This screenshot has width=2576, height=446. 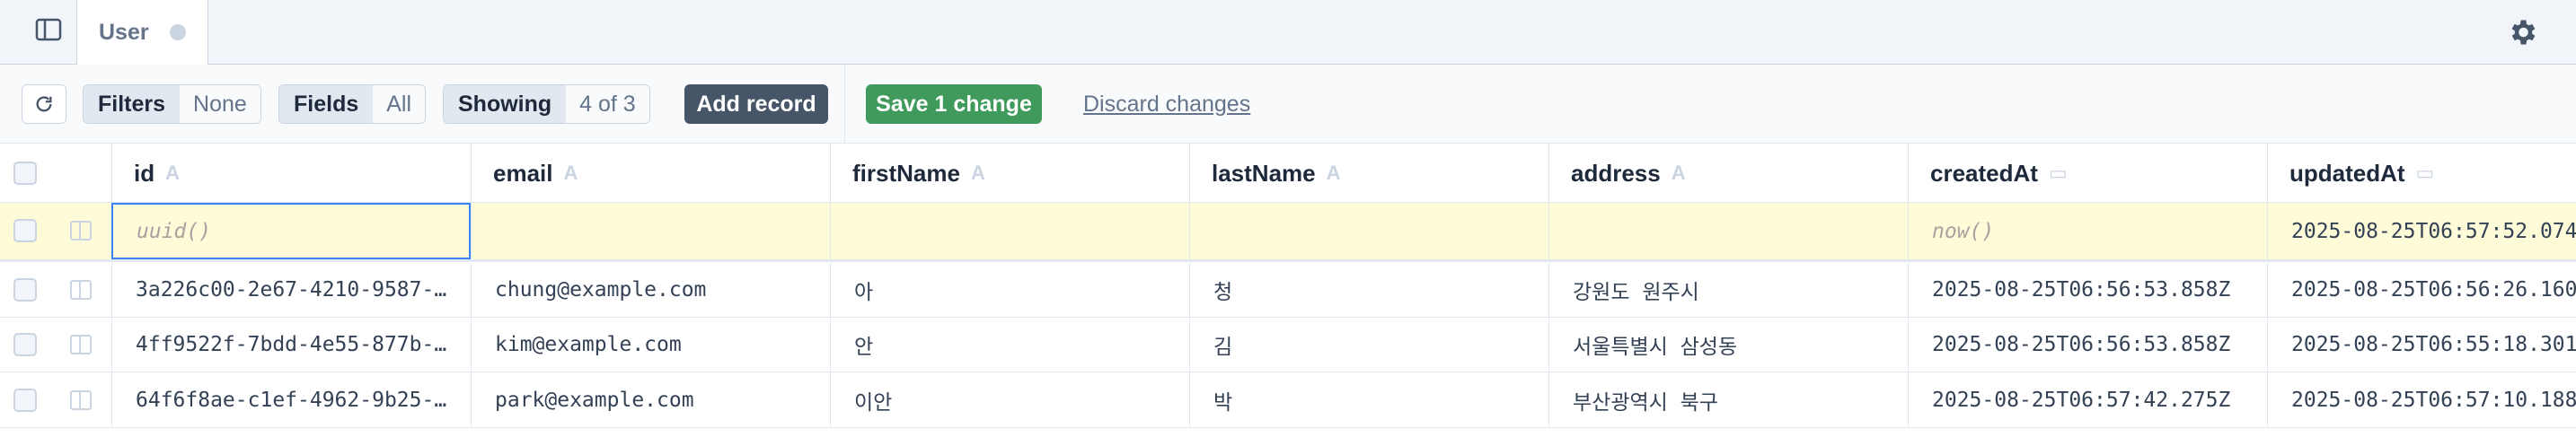 What do you see at coordinates (144, 173) in the screenshot?
I see `column-name: id` at bounding box center [144, 173].